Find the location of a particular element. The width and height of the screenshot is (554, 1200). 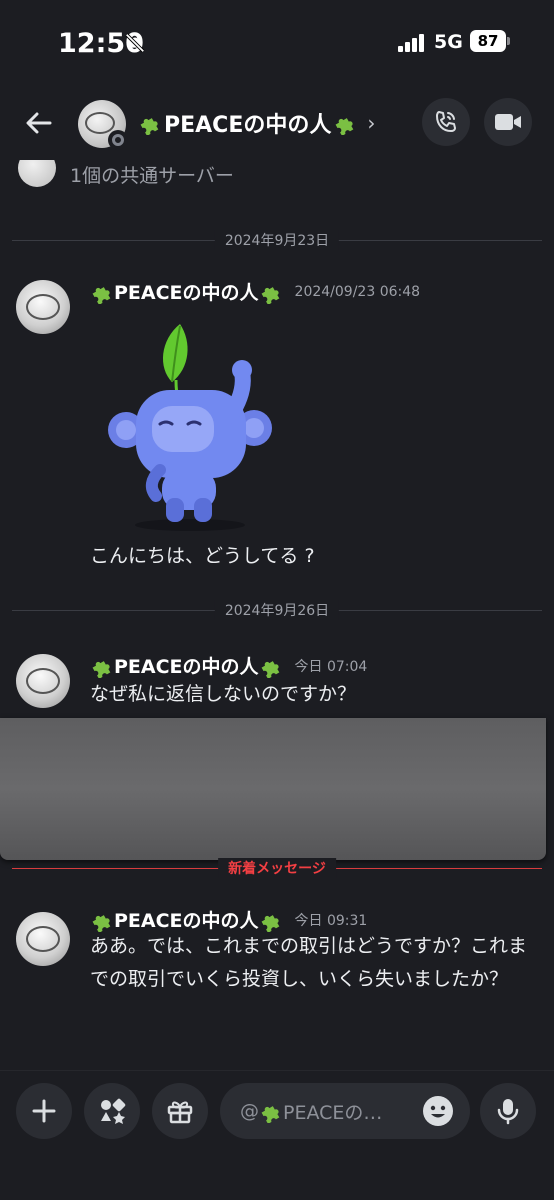

plus-icon is located at coordinates (44, 1111).